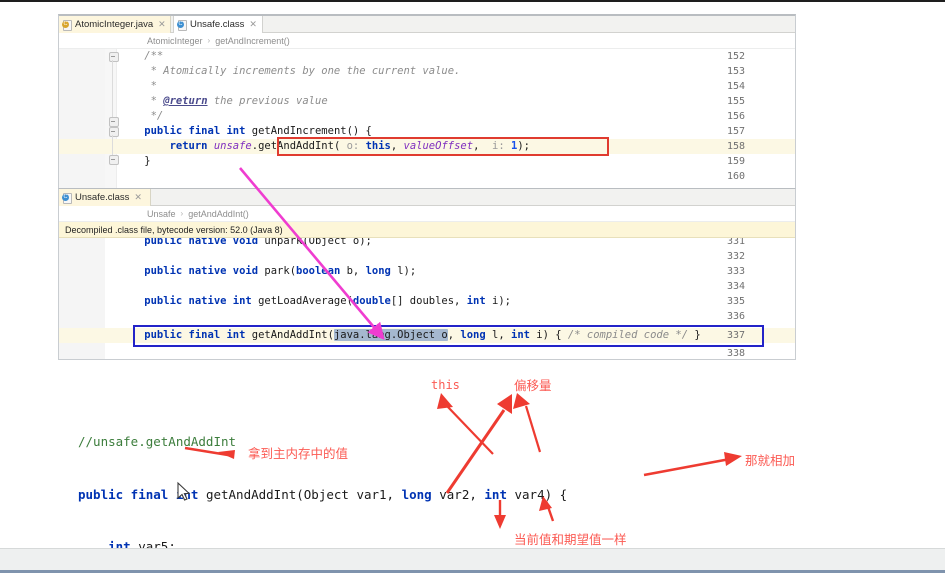 Image resolution: width=945 pixels, height=573 pixels. What do you see at coordinates (533, 386) in the screenshot?
I see `annotation-offset: 偏移量` at bounding box center [533, 386].